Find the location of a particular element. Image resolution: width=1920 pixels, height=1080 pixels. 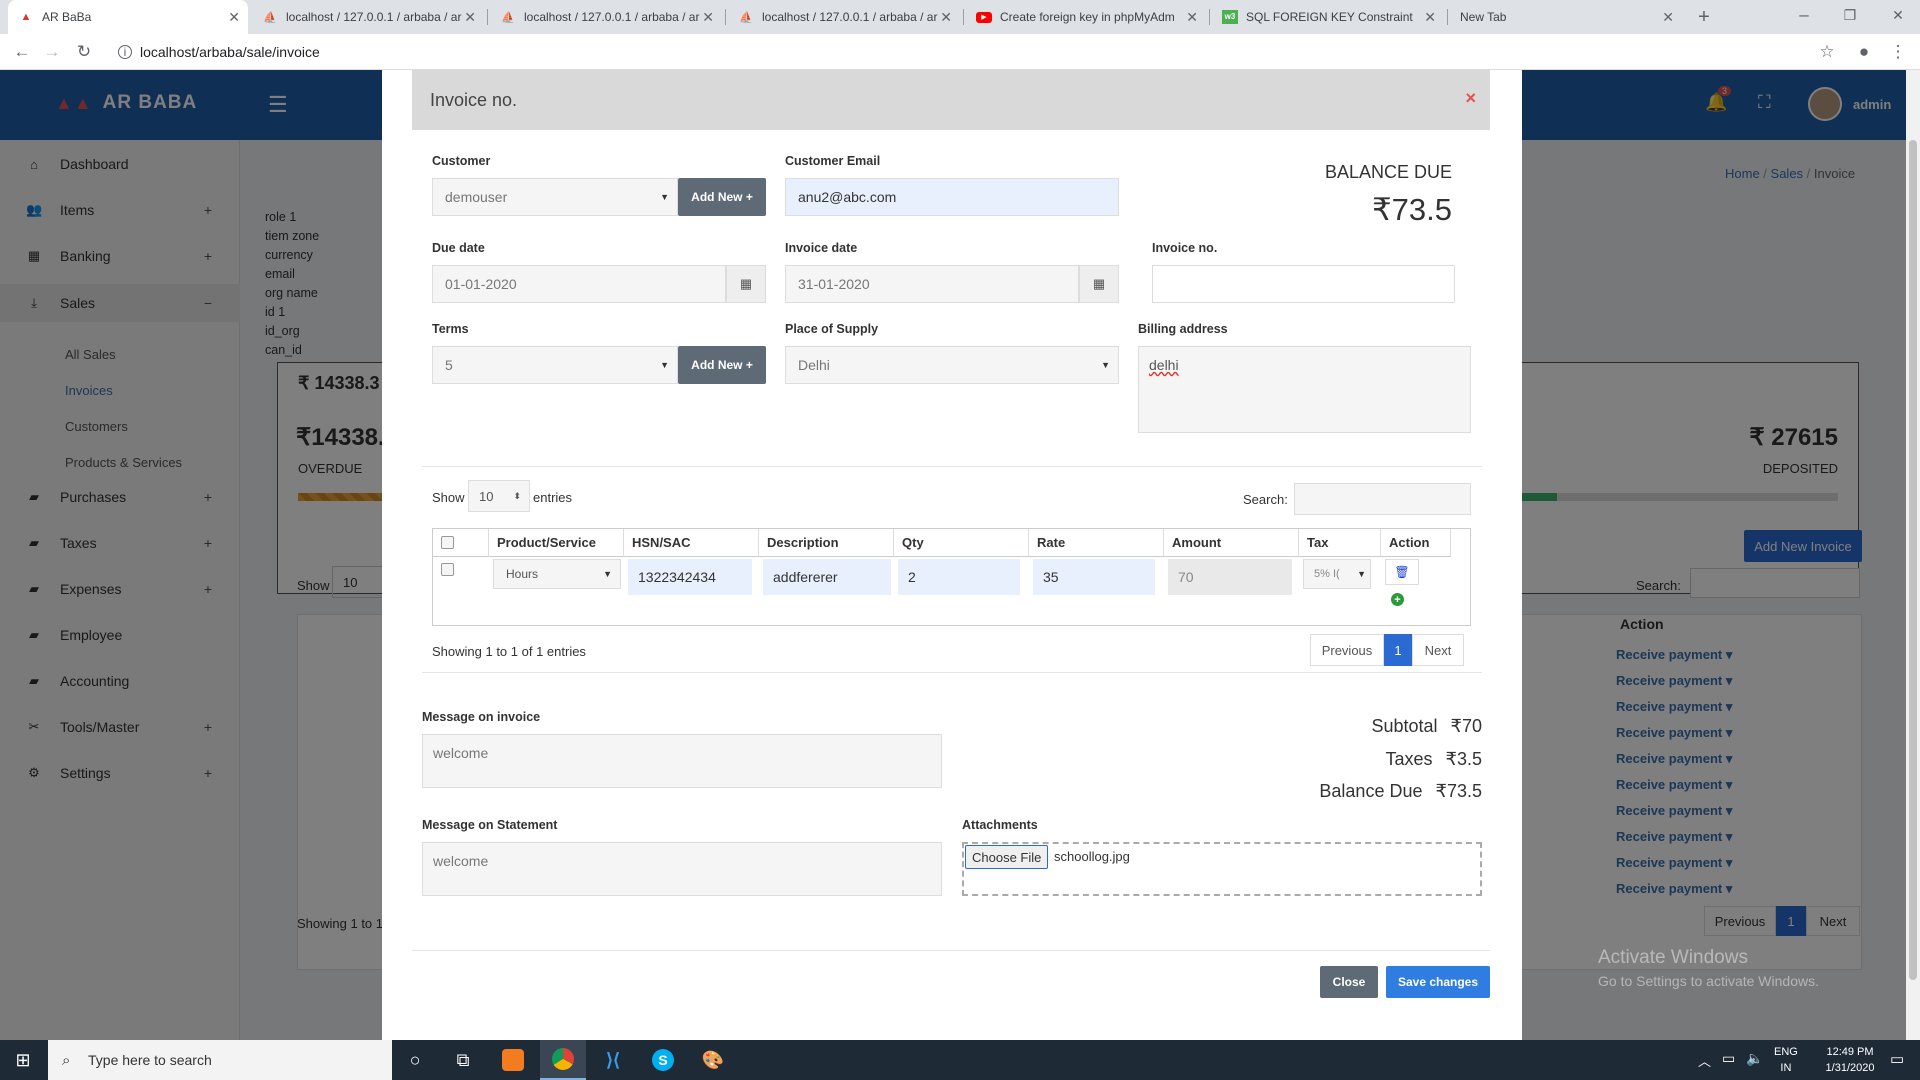

tab-youtube: ▶ Create foreign key in phpMyAdm ✕ is located at coordinates (1086, 17).